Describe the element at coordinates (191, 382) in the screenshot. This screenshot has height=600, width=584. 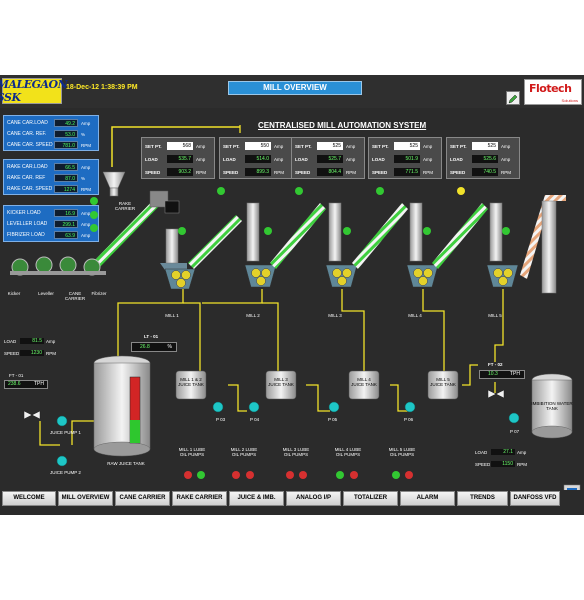
I see `tank-12-label: MILL 1 & 2 JUICE TANK` at that location.